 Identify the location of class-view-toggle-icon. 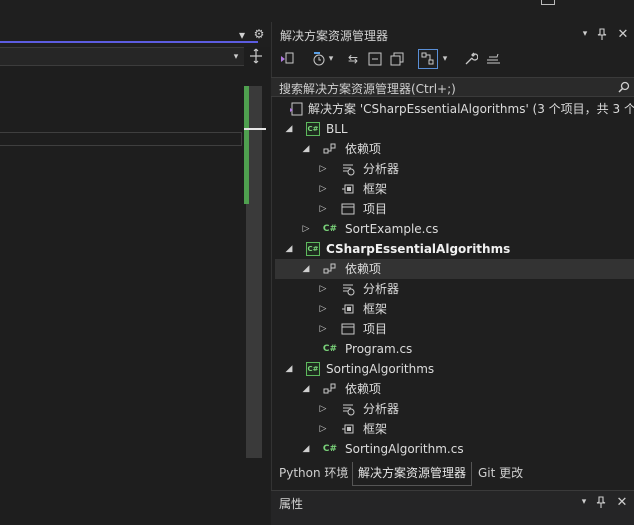
(428, 59).